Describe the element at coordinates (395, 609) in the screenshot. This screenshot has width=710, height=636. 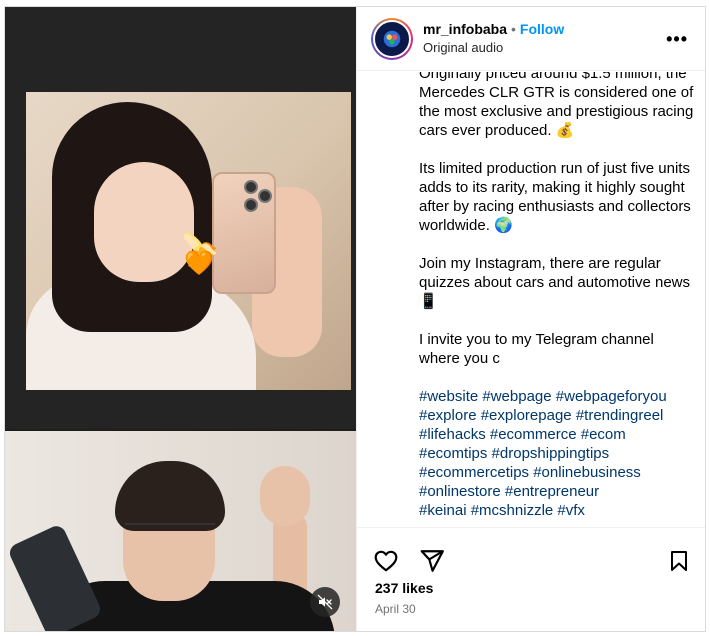
I see `post-date: April 30` at that location.